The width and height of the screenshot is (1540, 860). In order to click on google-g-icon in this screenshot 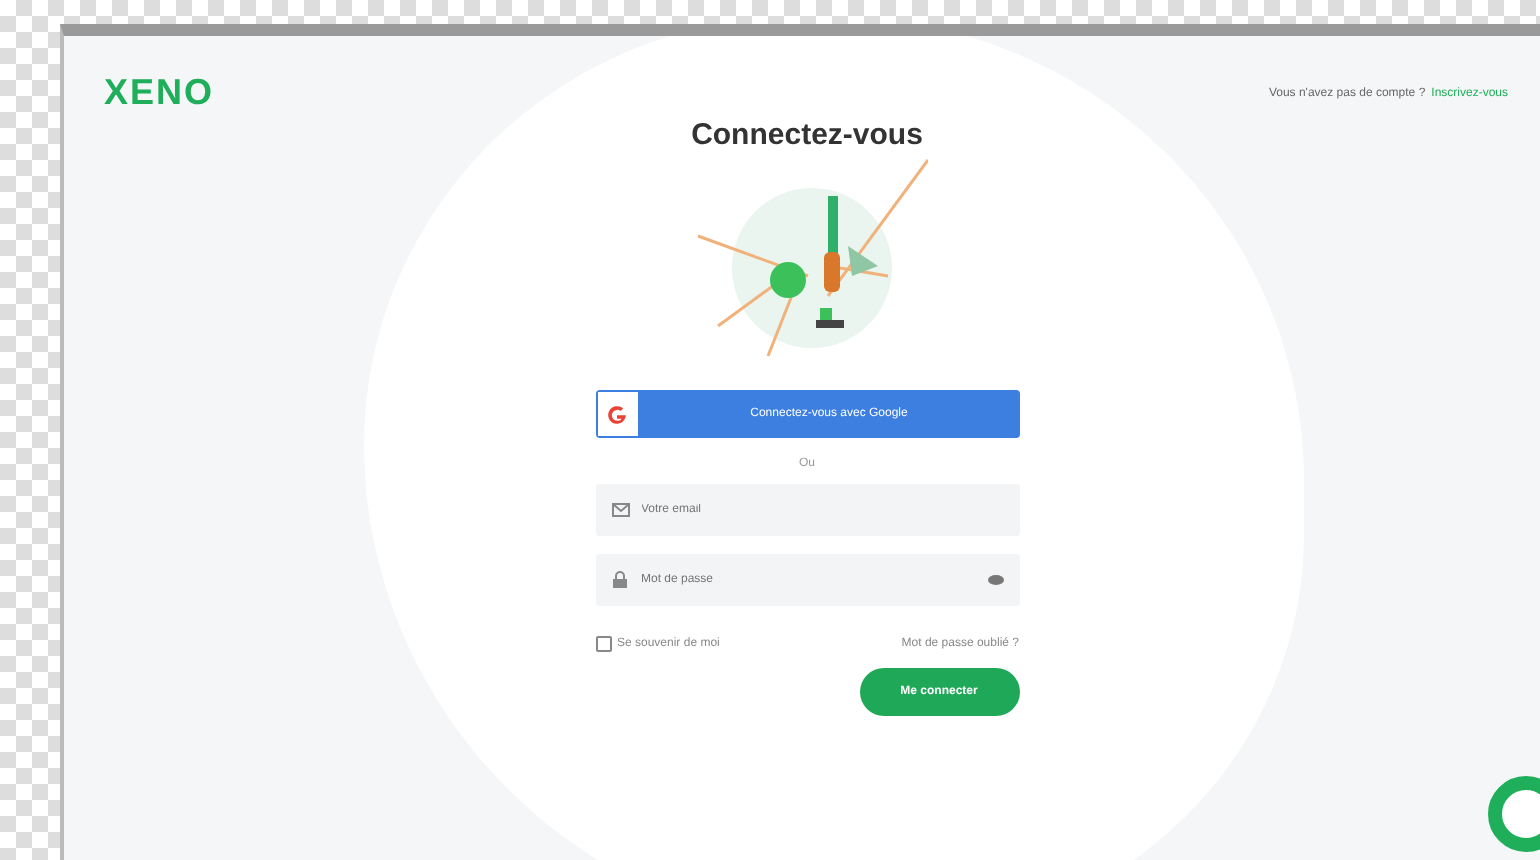, I will do `click(617, 414)`.